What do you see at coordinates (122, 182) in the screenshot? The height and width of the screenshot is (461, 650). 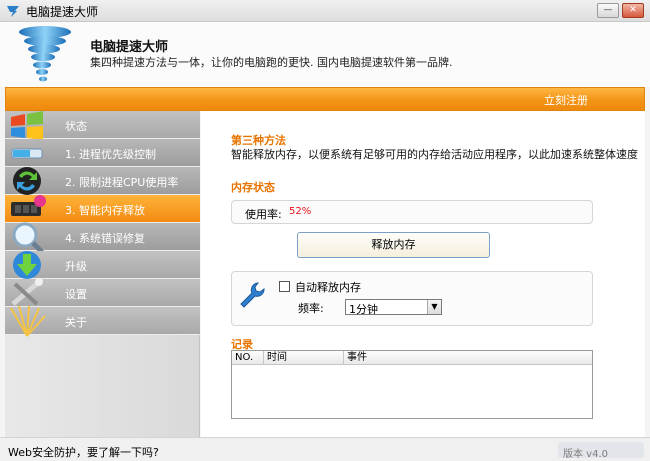 I see `sidebar-item-label: 2. 限制进程CPU使用率` at bounding box center [122, 182].